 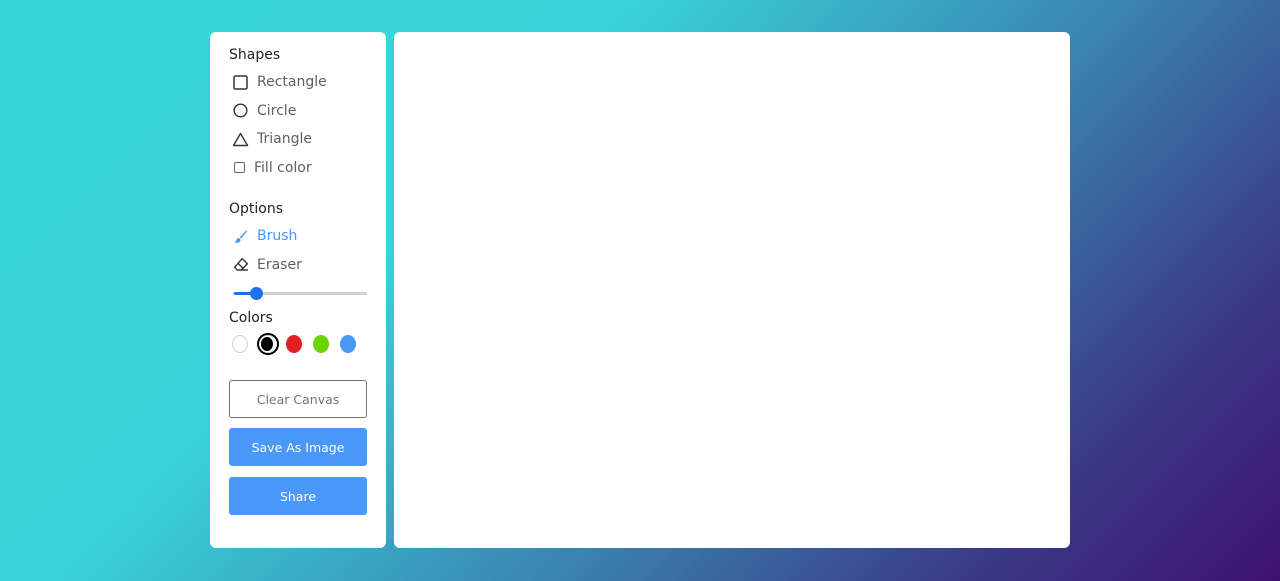 I want to click on color-swatch-green, so click(x=321, y=344).